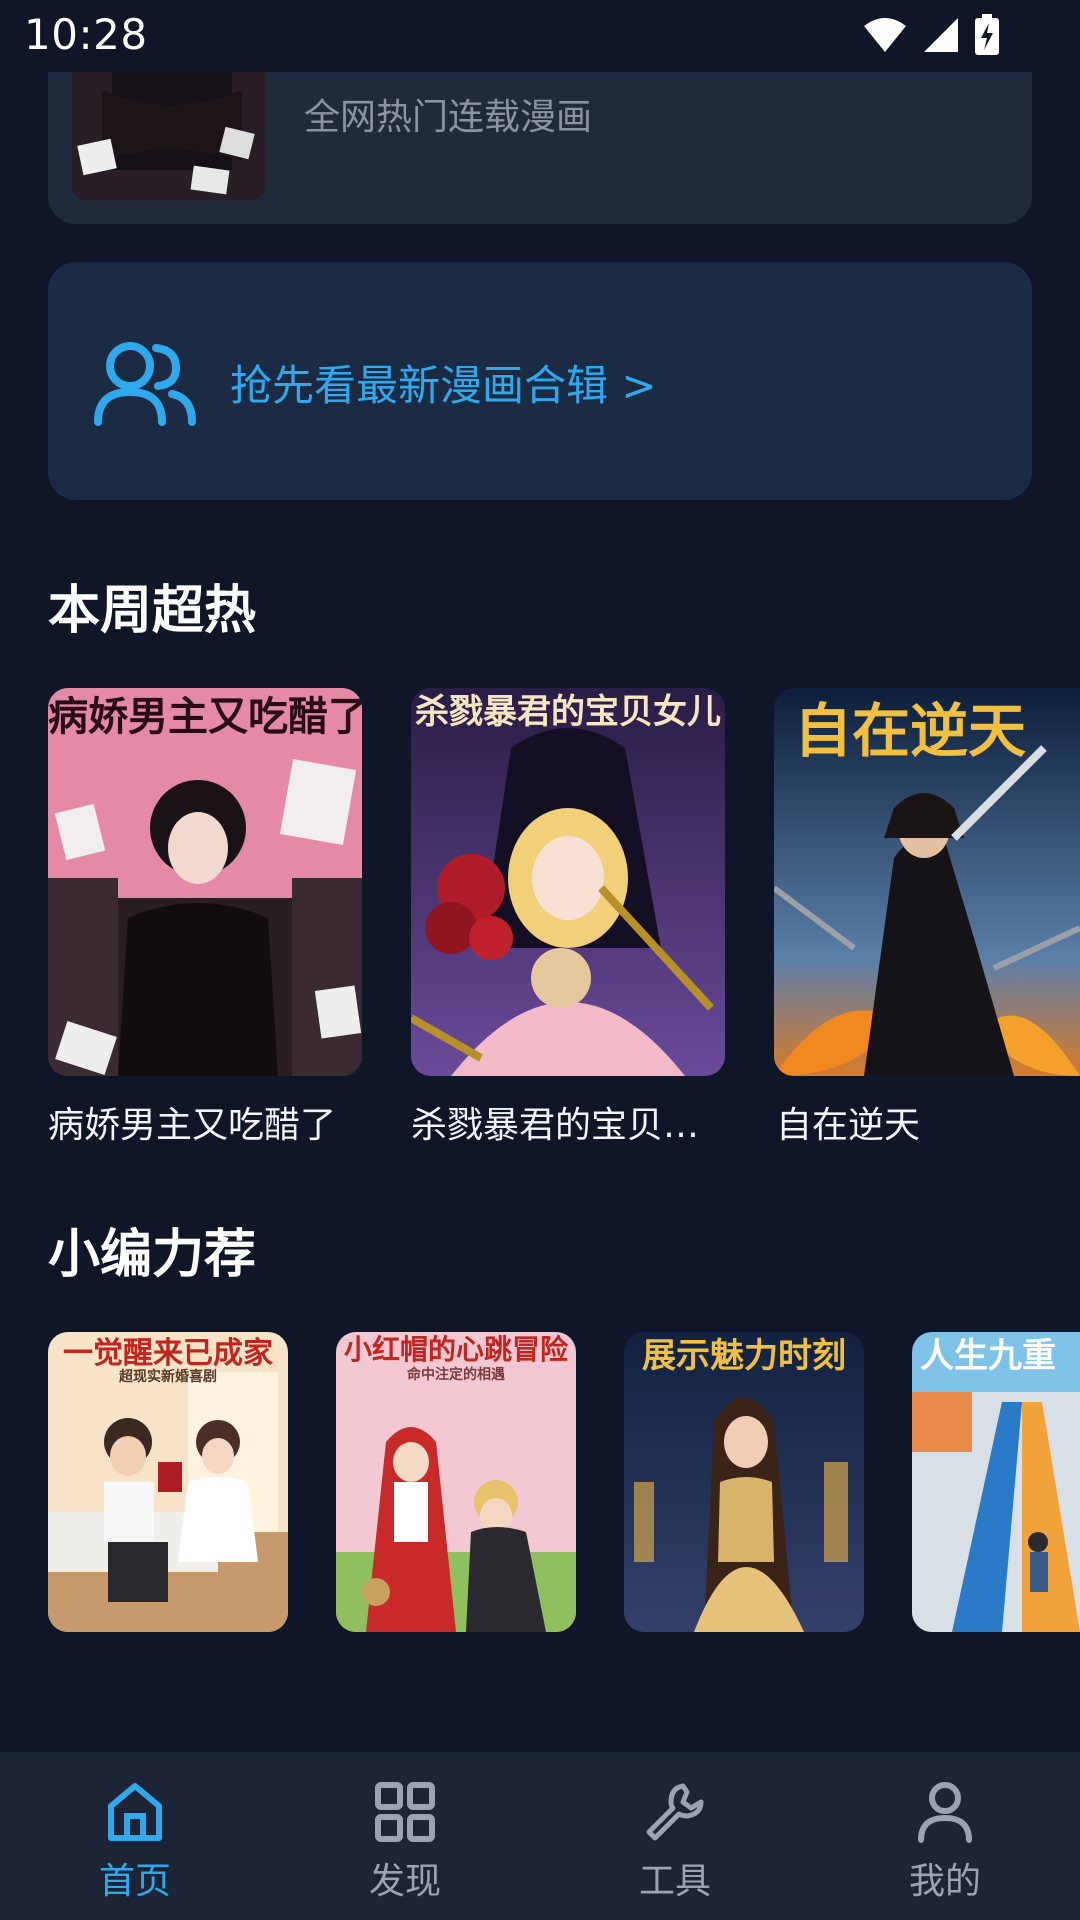 The height and width of the screenshot is (1920, 1080). I want to click on comic-cover: 展示魅力时刻, so click(744, 1482).